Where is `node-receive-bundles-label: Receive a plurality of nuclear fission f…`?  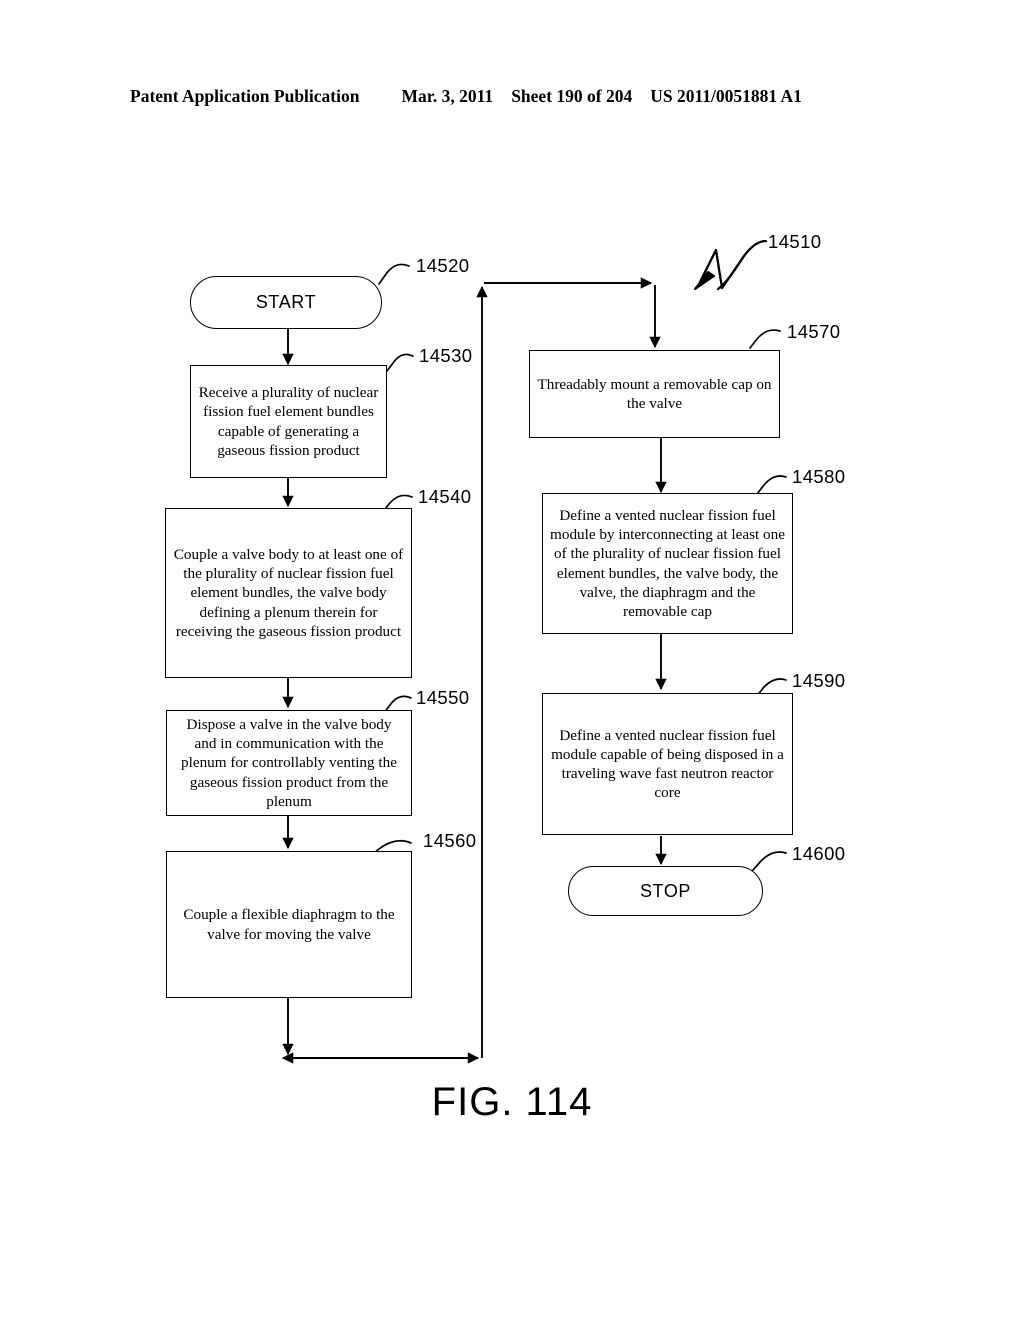
node-receive-bundles-label: Receive a plurality of nuclear fission f… is located at coordinates (288, 421).